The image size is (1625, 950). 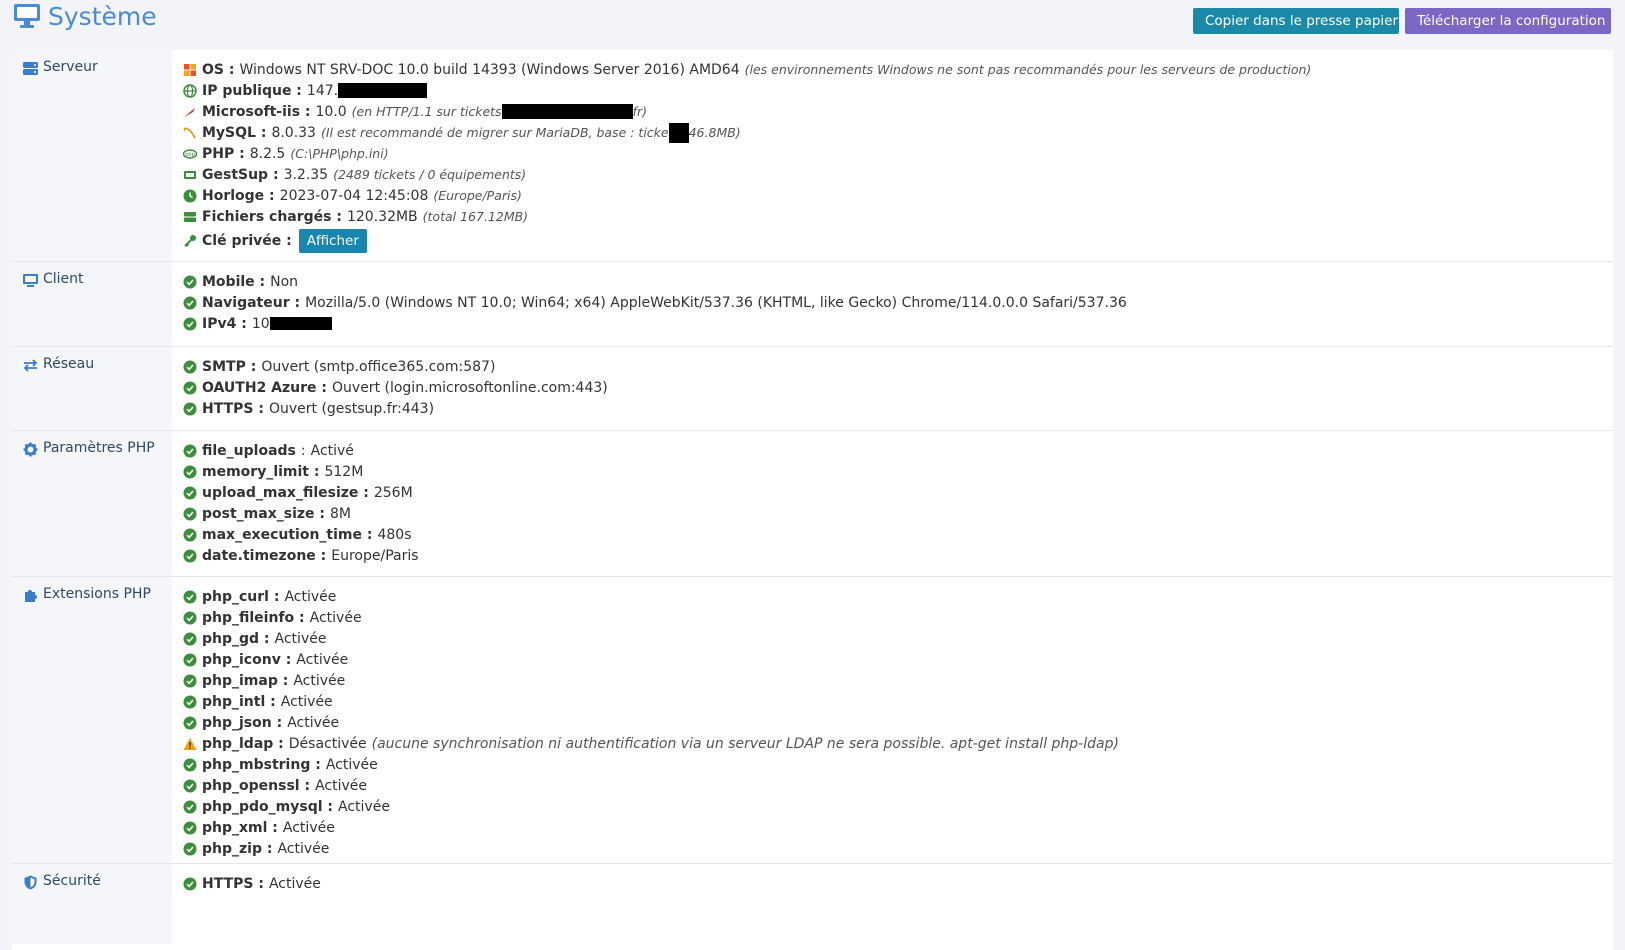 I want to click on info-row: Mobile : Non, so click(x=898, y=281).